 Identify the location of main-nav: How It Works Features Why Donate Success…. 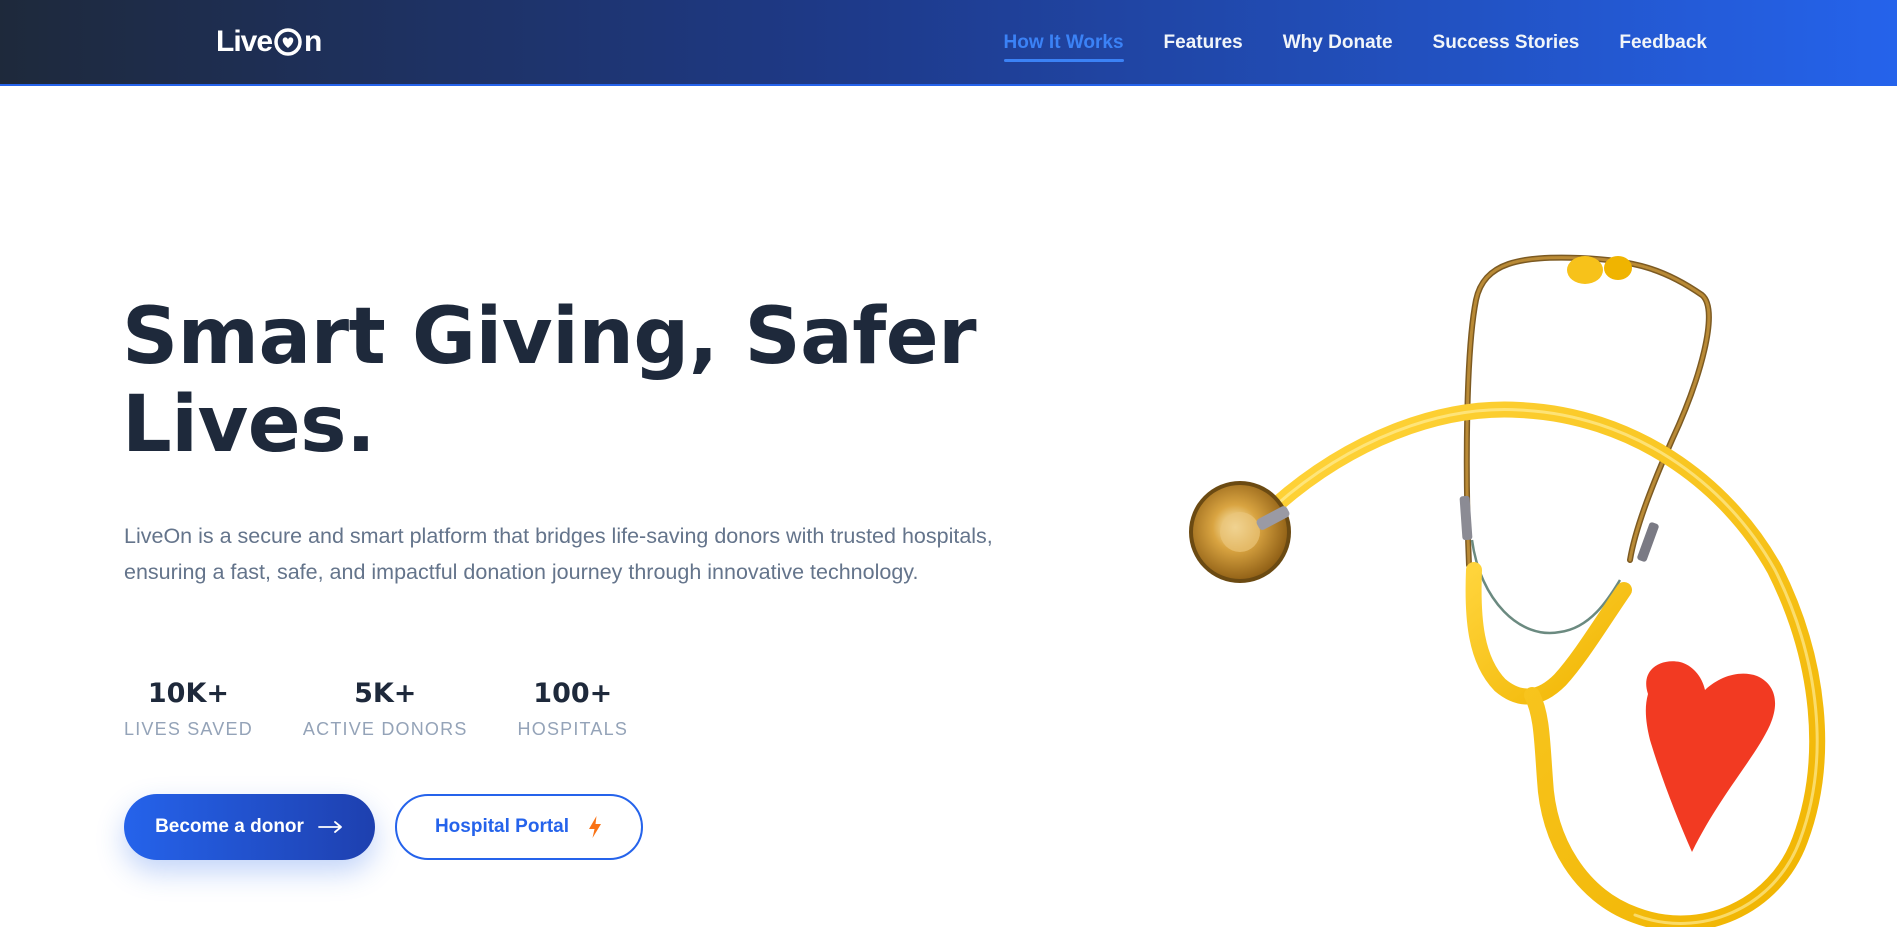
(1355, 43).